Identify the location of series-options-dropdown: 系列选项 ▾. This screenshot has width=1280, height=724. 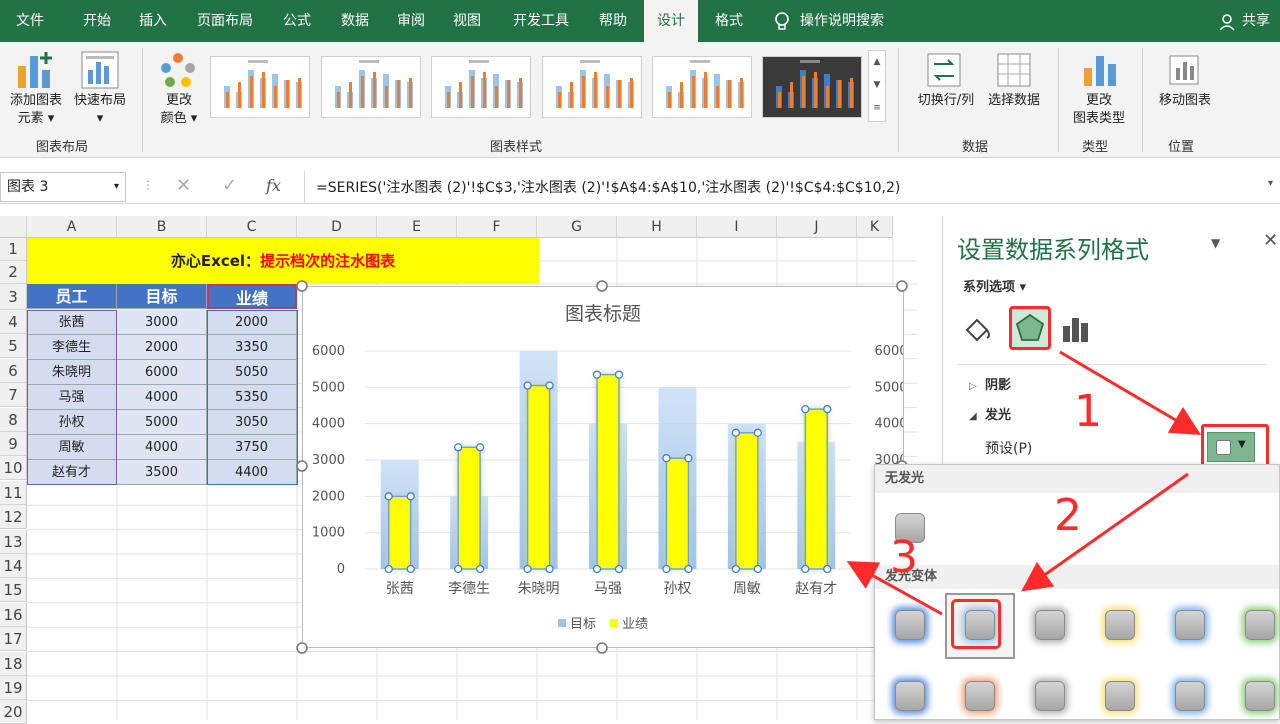
(994, 285).